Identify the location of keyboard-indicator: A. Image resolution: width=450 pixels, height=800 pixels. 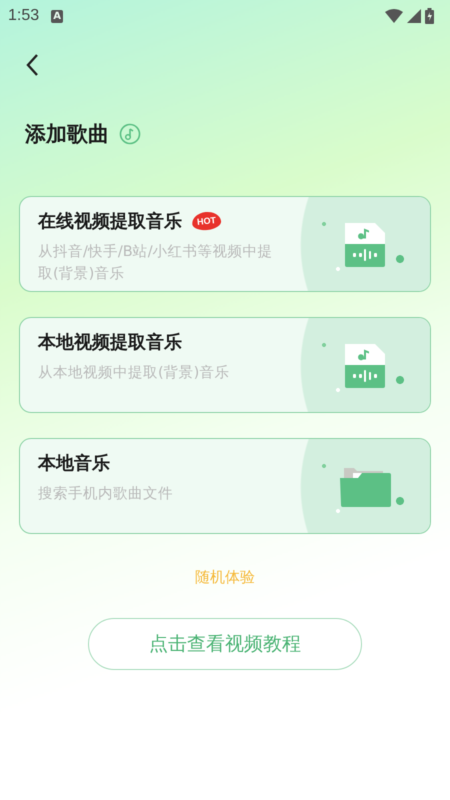
(57, 16).